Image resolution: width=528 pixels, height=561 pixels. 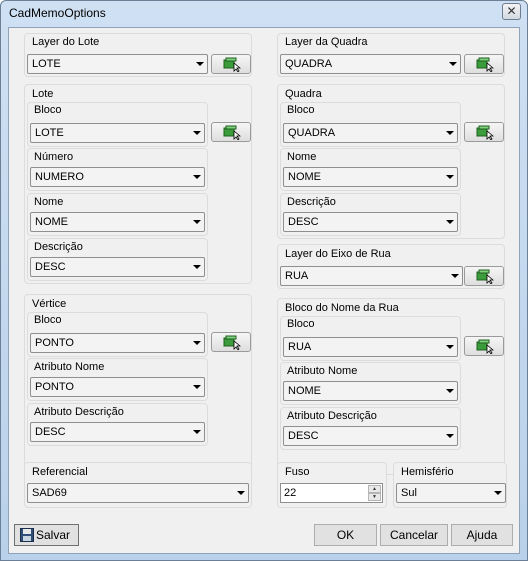 What do you see at coordinates (331, 493) in the screenshot?
I see `fuso-spinbox: 22 ▲ ▼` at bounding box center [331, 493].